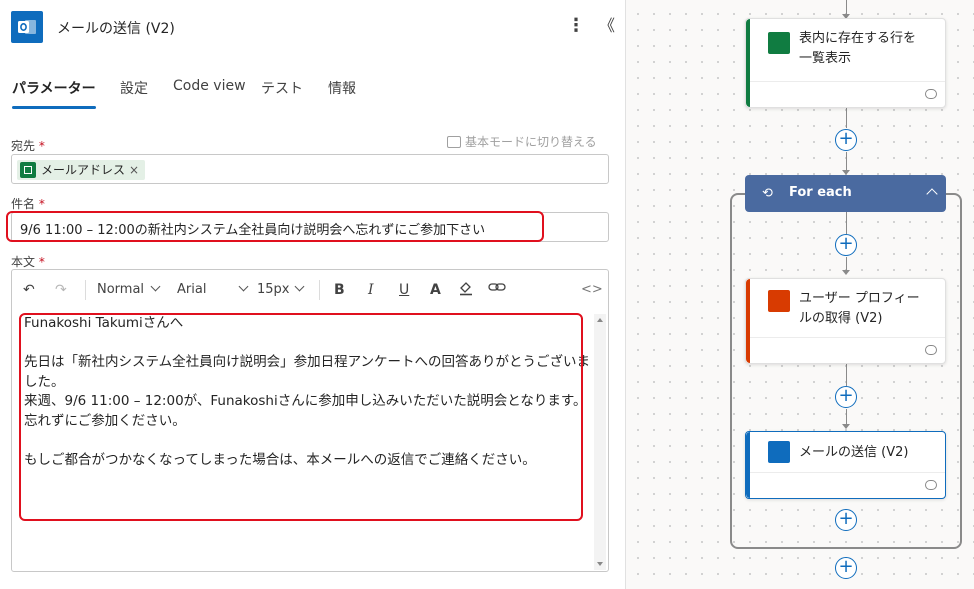 This screenshot has width=974, height=589. Describe the element at coordinates (342, 88) in the screenshot. I see `tab-info: 情報` at that location.